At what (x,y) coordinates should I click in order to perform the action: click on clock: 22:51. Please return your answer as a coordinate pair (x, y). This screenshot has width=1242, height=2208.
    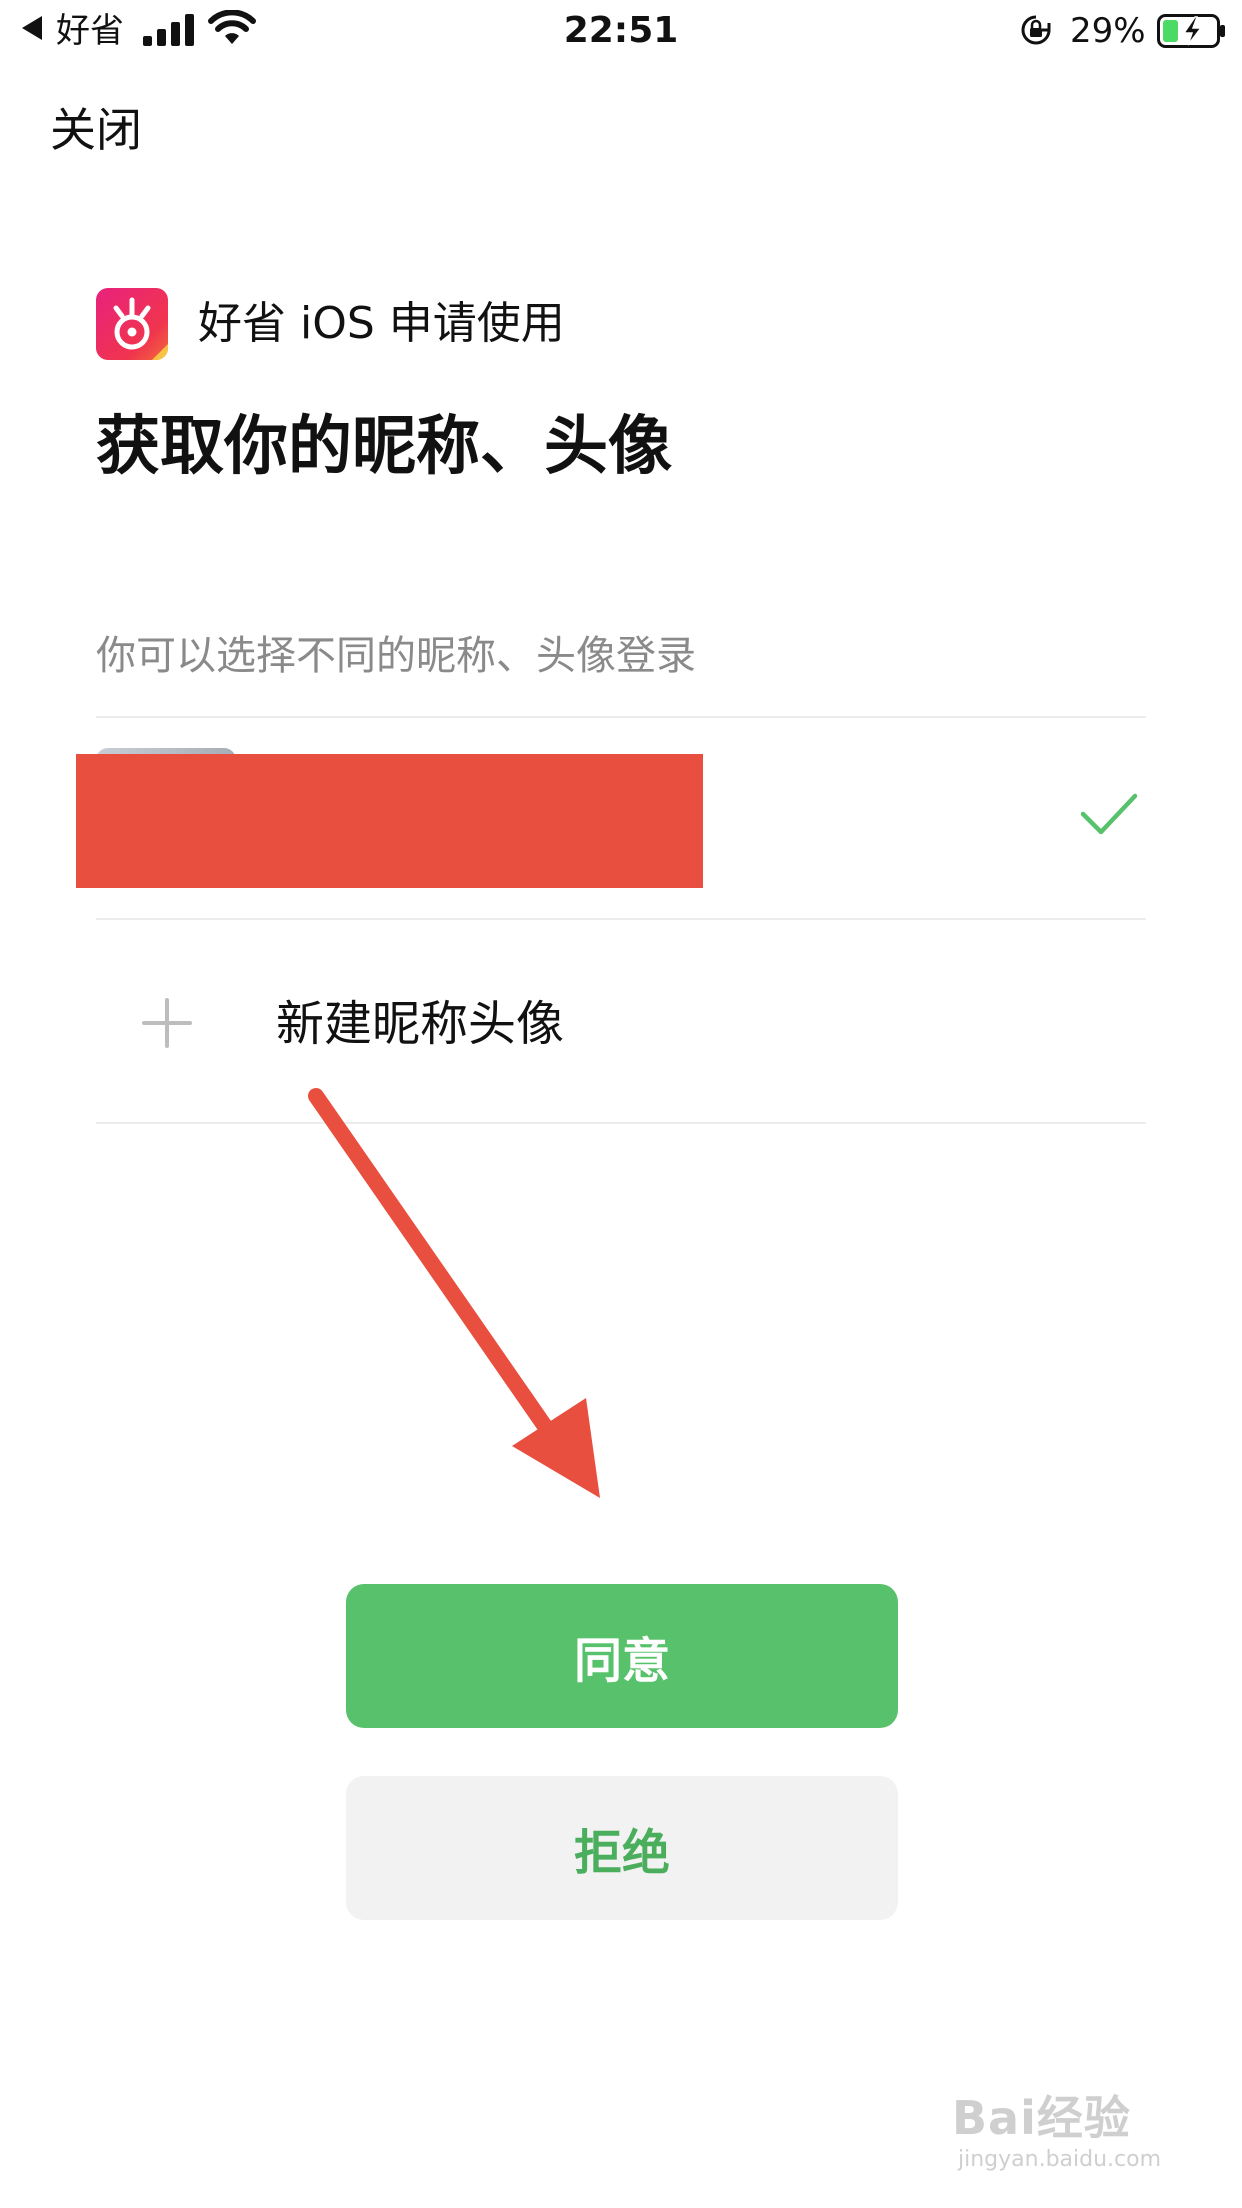
    Looking at the image, I should click on (621, 30).